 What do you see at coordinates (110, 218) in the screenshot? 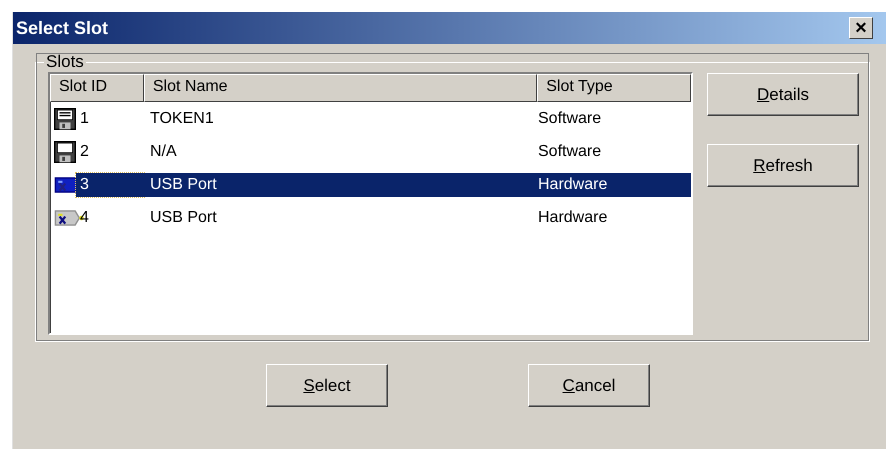
I see `table-cell: 4` at bounding box center [110, 218].